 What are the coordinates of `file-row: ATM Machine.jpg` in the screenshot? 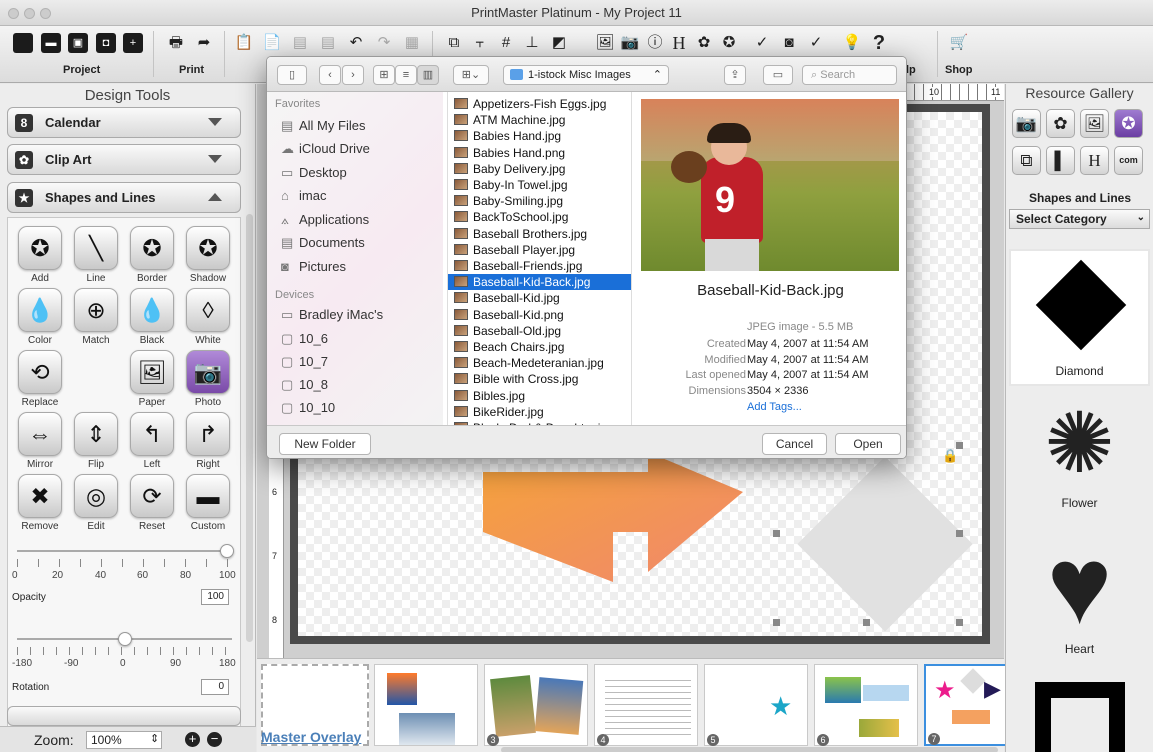 It's located at (539, 120).